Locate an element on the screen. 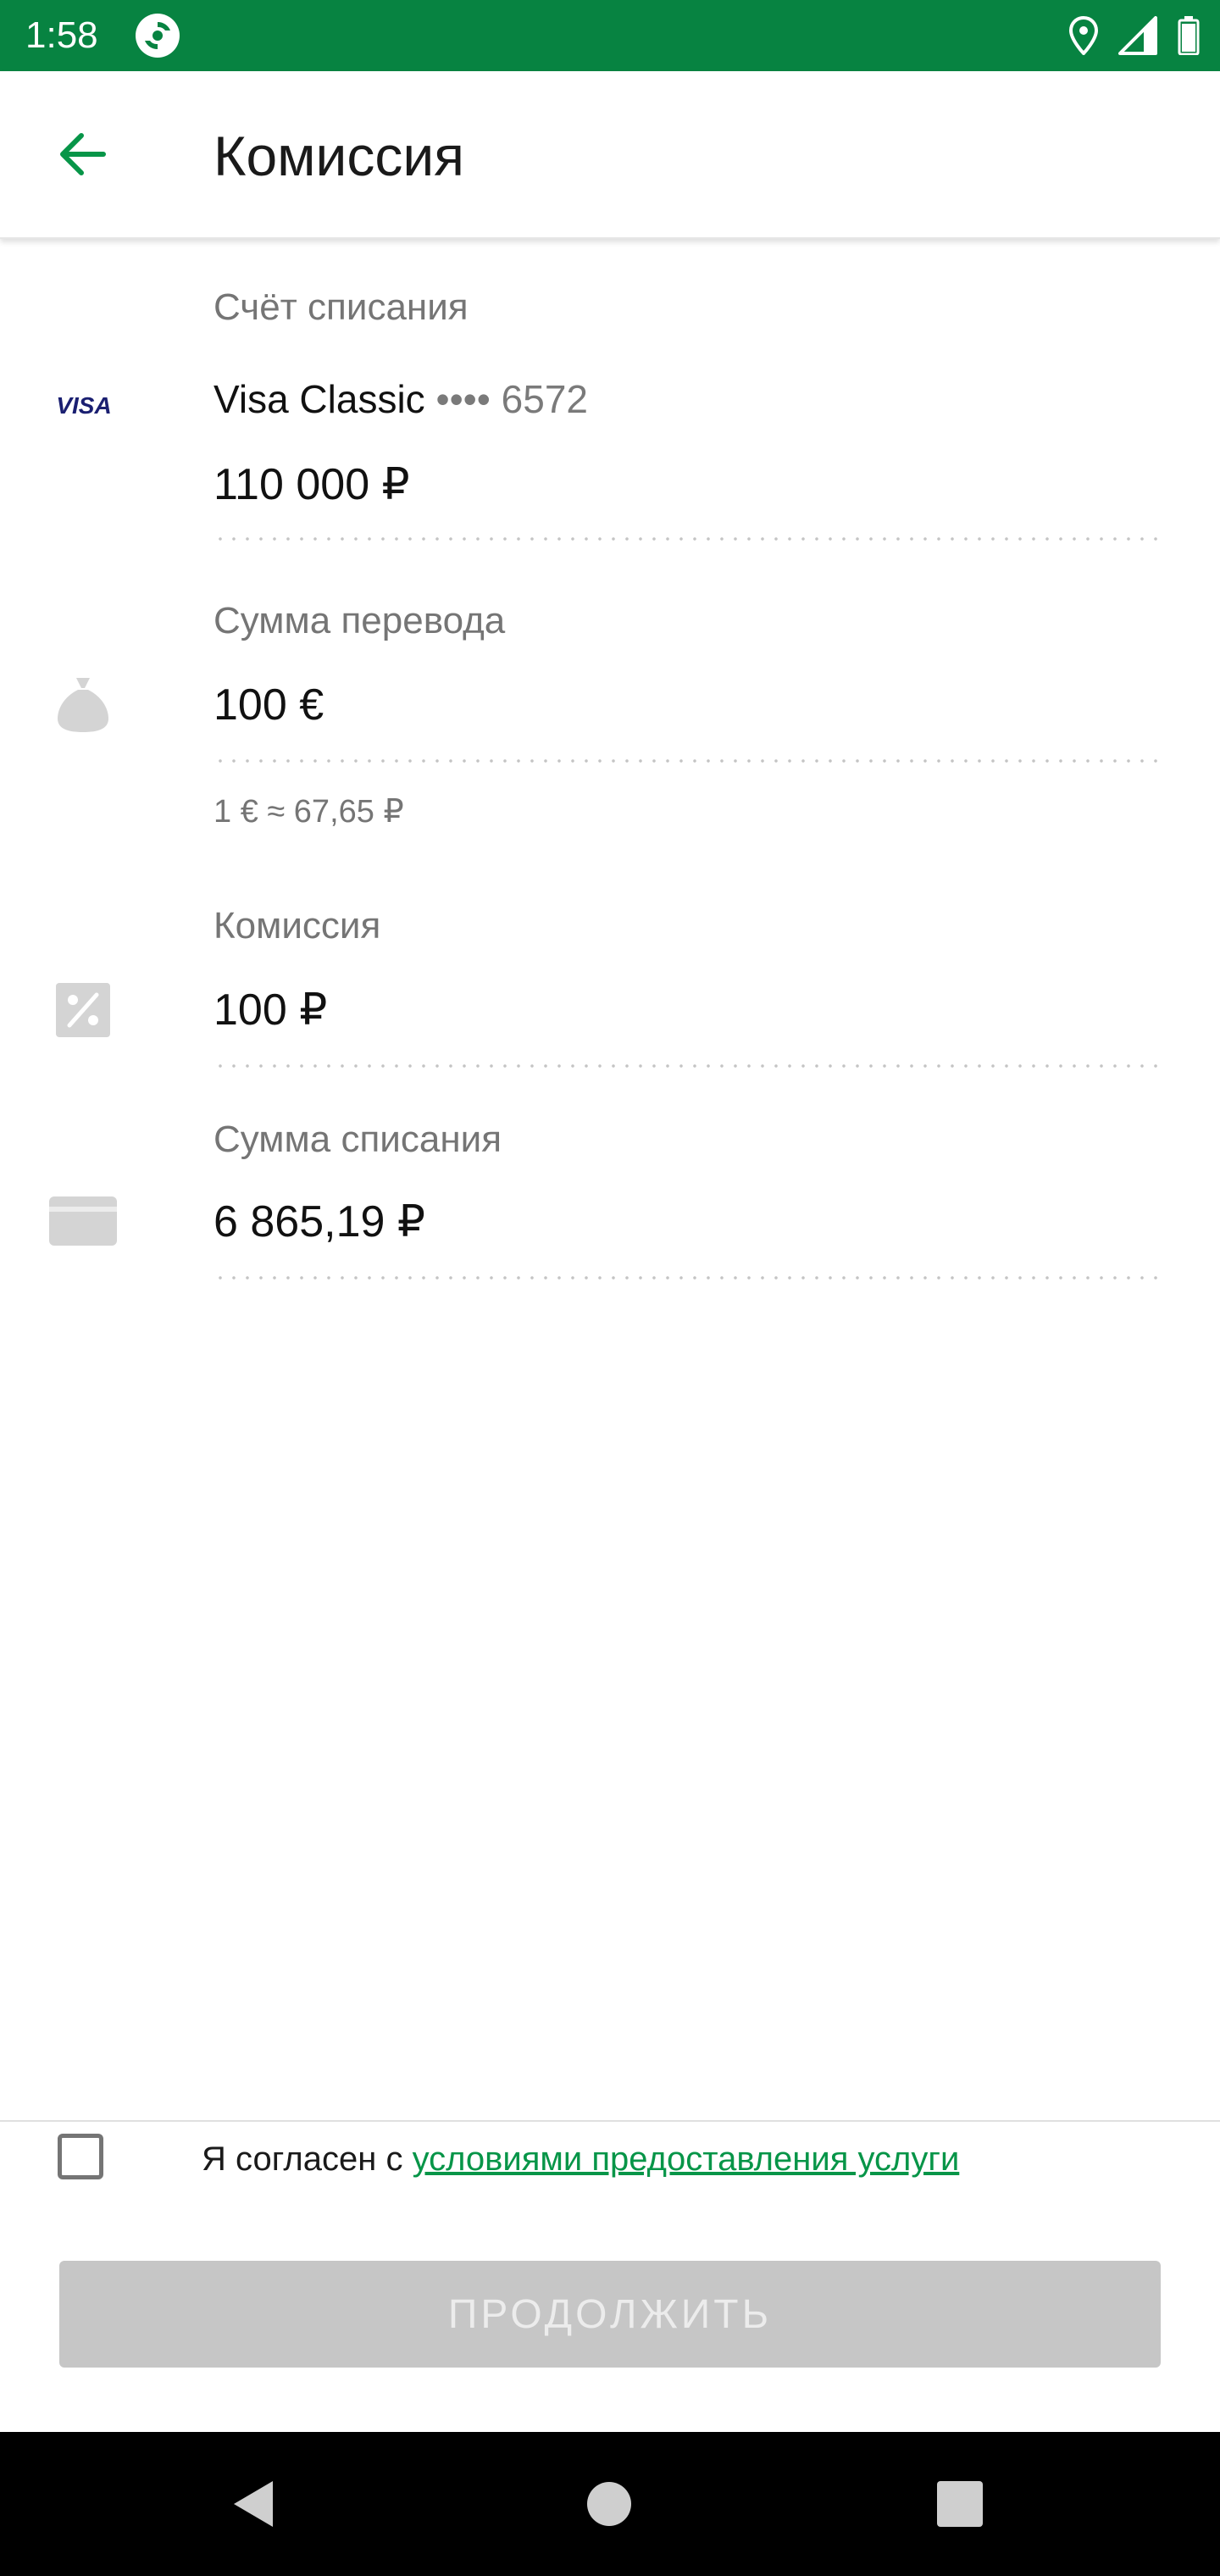 Image resolution: width=1220 pixels, height=2576 pixels. location-icon is located at coordinates (1083, 35).